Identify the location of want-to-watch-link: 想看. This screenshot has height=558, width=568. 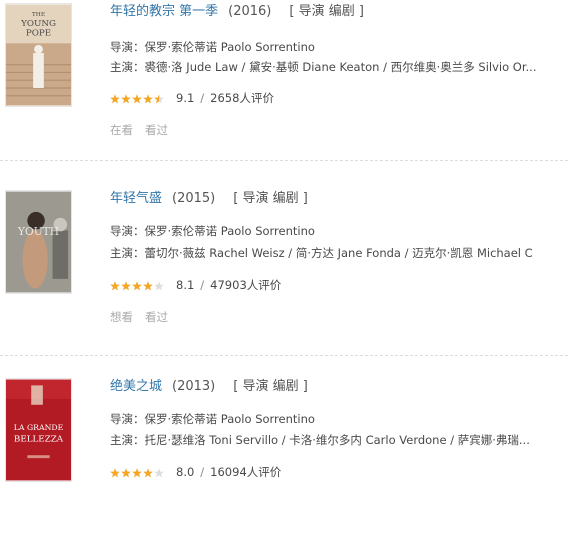
(121, 317).